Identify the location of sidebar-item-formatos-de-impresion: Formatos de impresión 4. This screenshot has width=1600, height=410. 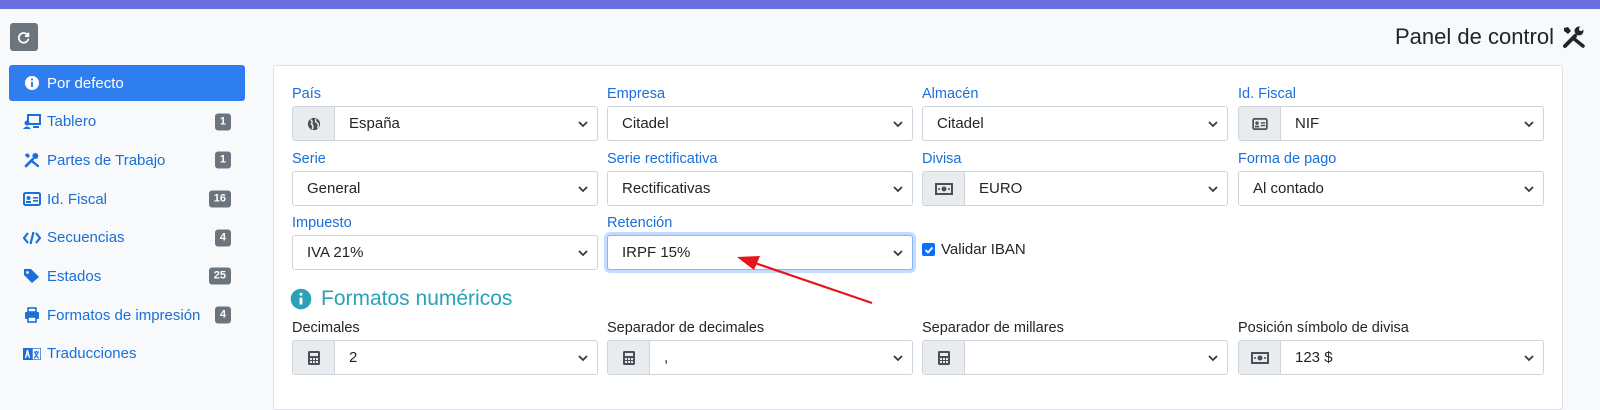
(127, 315).